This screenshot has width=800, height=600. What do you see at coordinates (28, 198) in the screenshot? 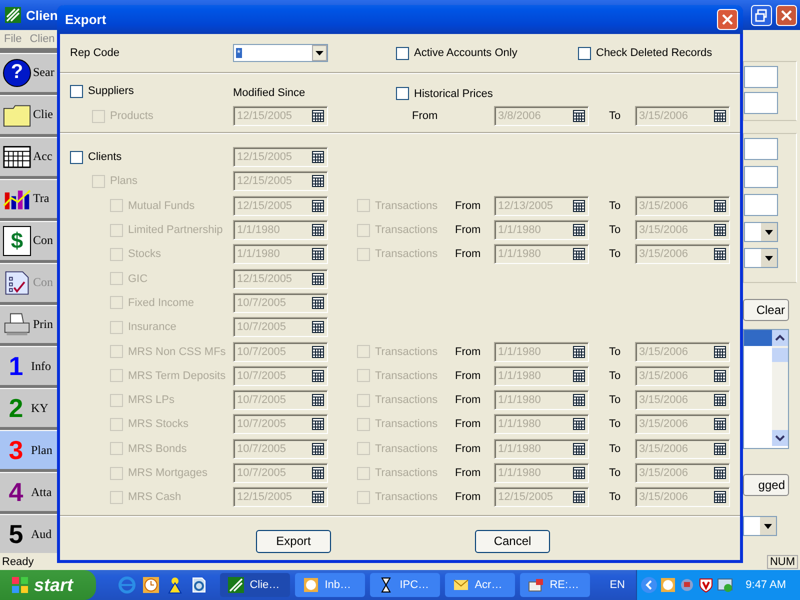
I see `sidebar-item: Tra` at bounding box center [28, 198].